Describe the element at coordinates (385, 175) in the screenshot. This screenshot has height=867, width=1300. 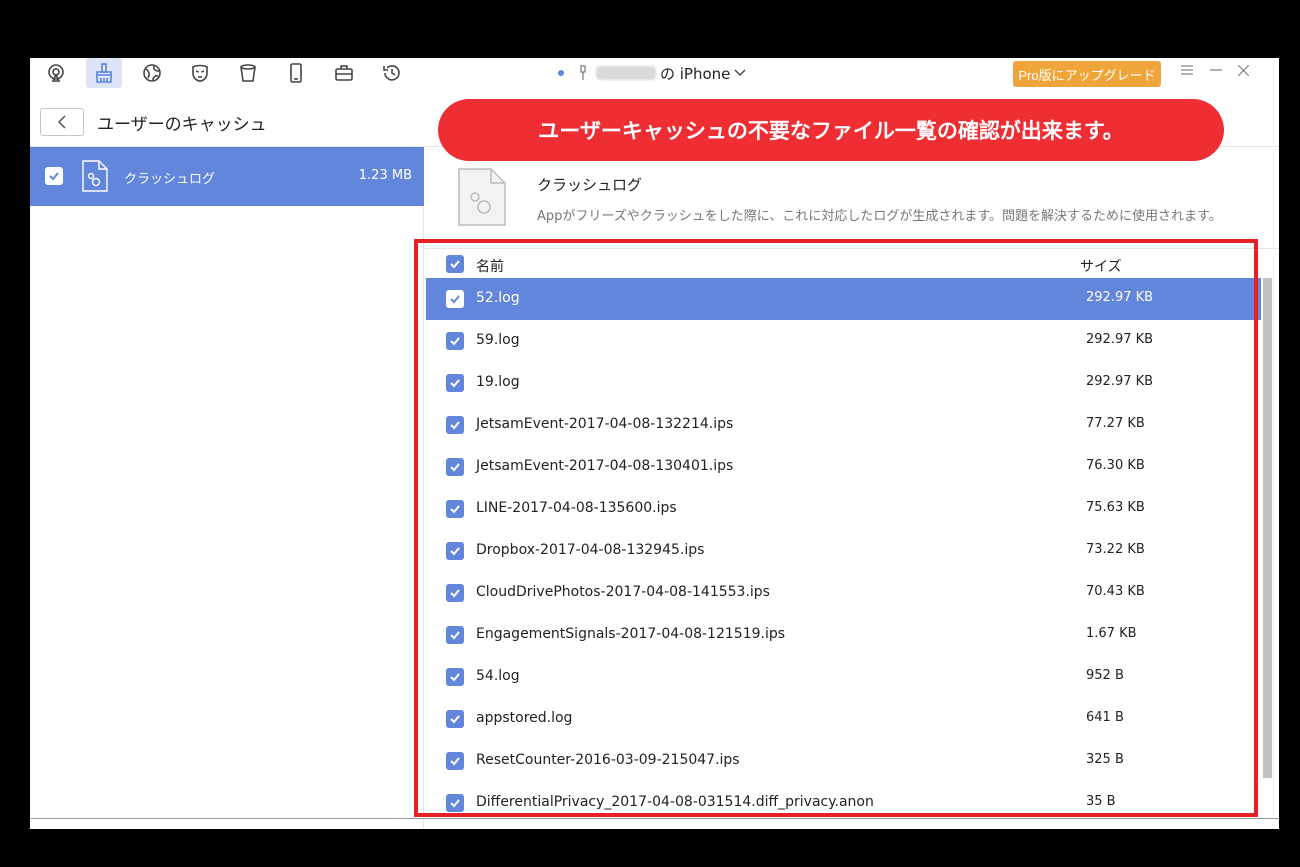
I see `sidebar-item-size: 1.23 MB` at that location.